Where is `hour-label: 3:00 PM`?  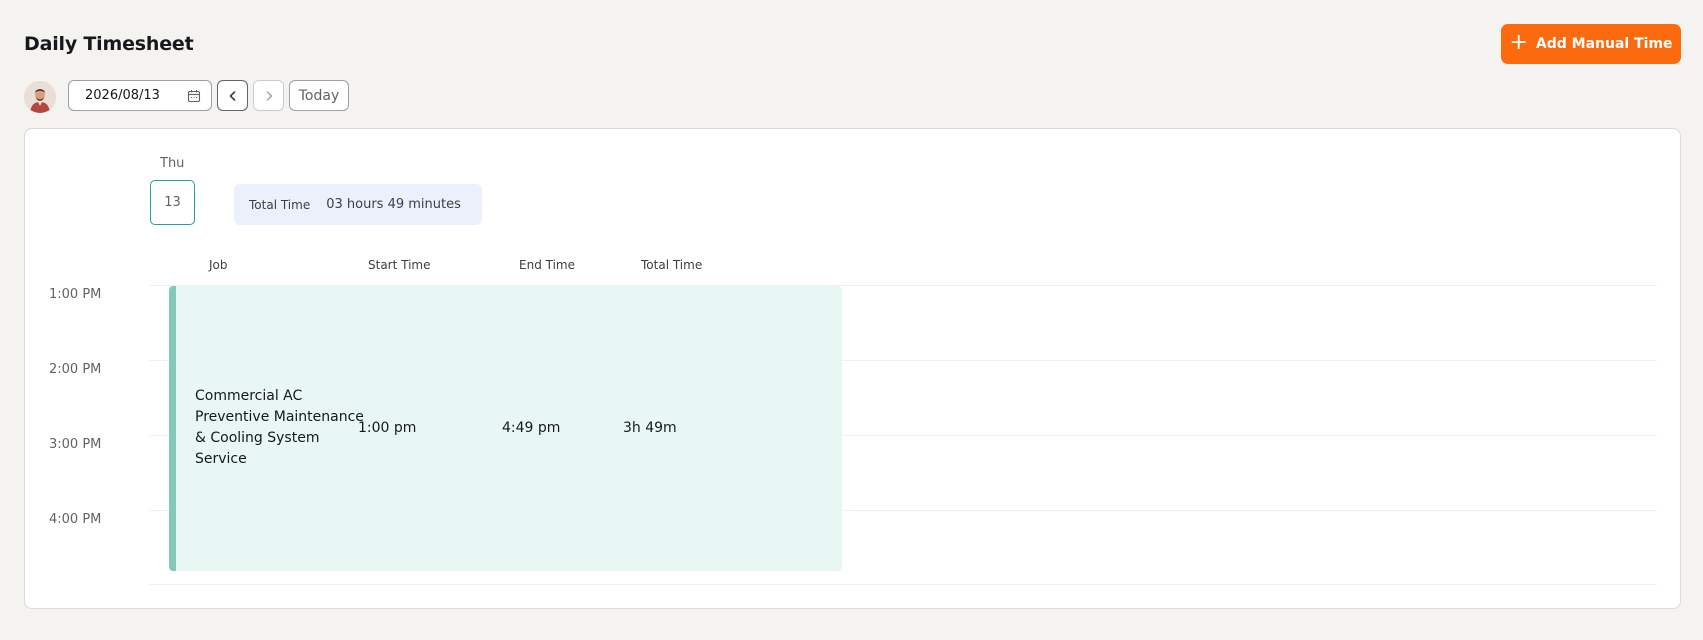 hour-label: 3:00 PM is located at coordinates (75, 444).